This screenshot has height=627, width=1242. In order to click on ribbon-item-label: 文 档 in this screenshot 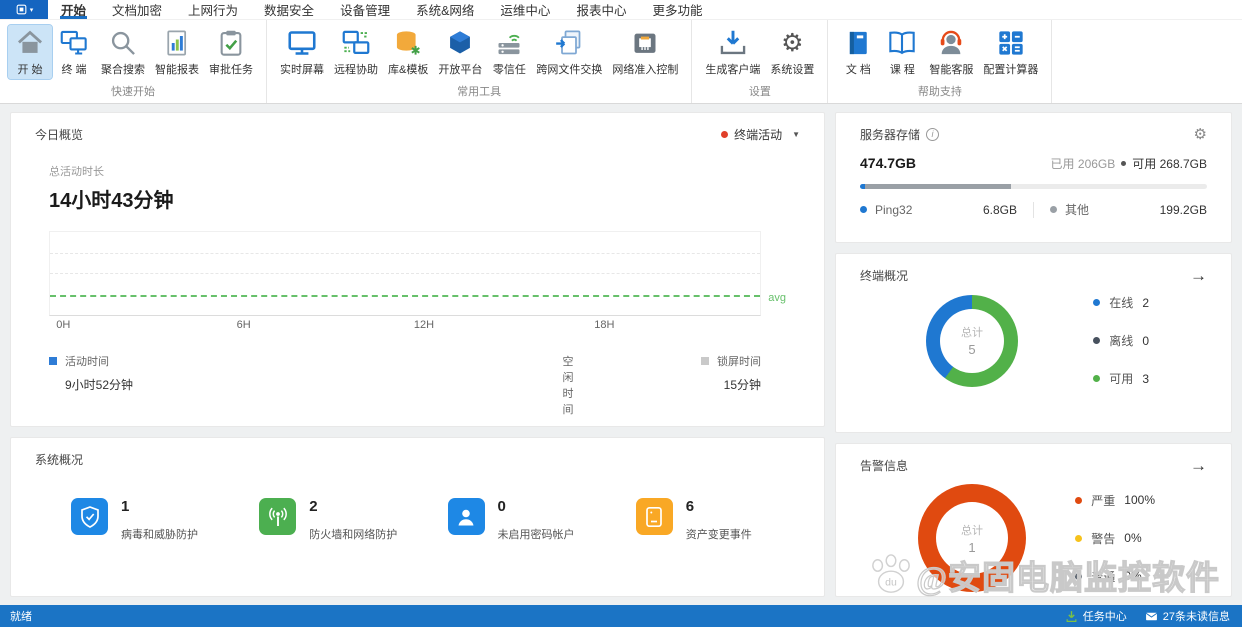, I will do `click(858, 70)`.